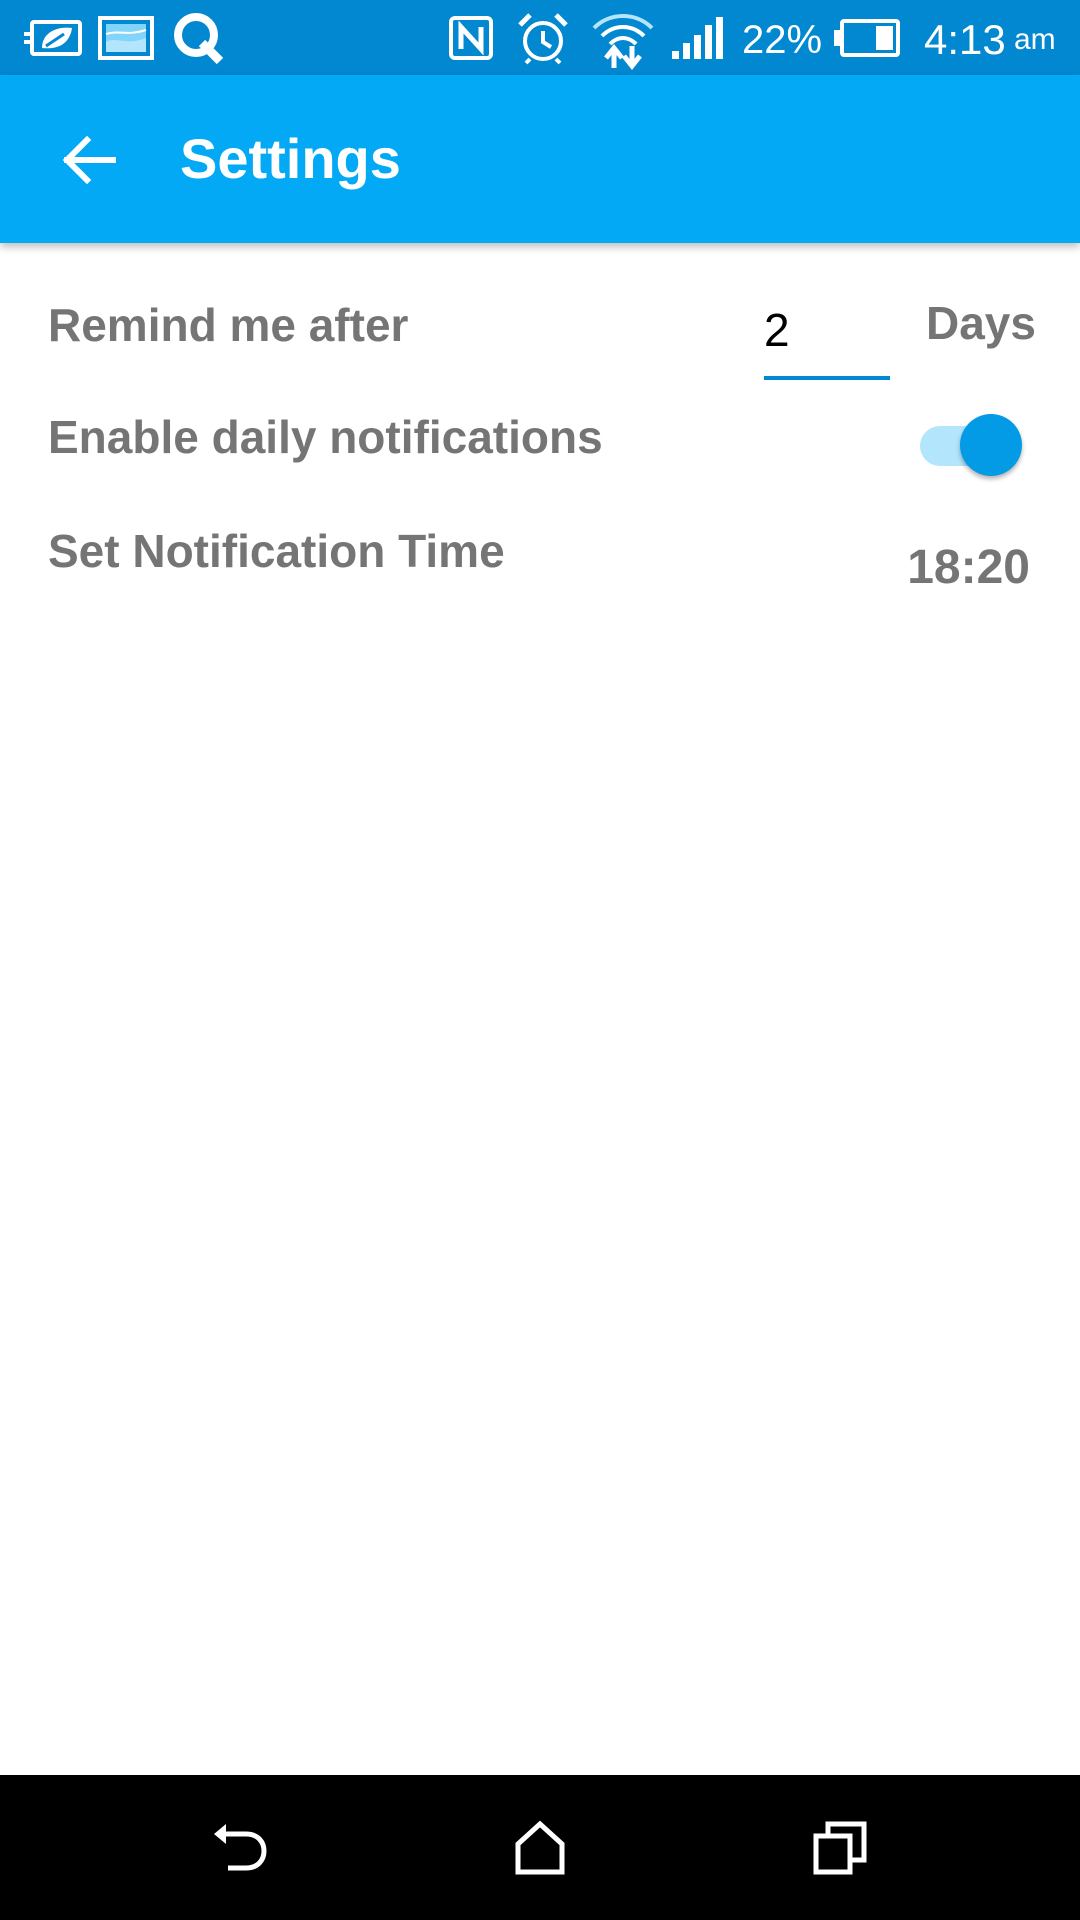 The image size is (1080, 1920). Describe the element at coordinates (54, 37) in the screenshot. I see `leaf-battery-saver-icon` at that location.